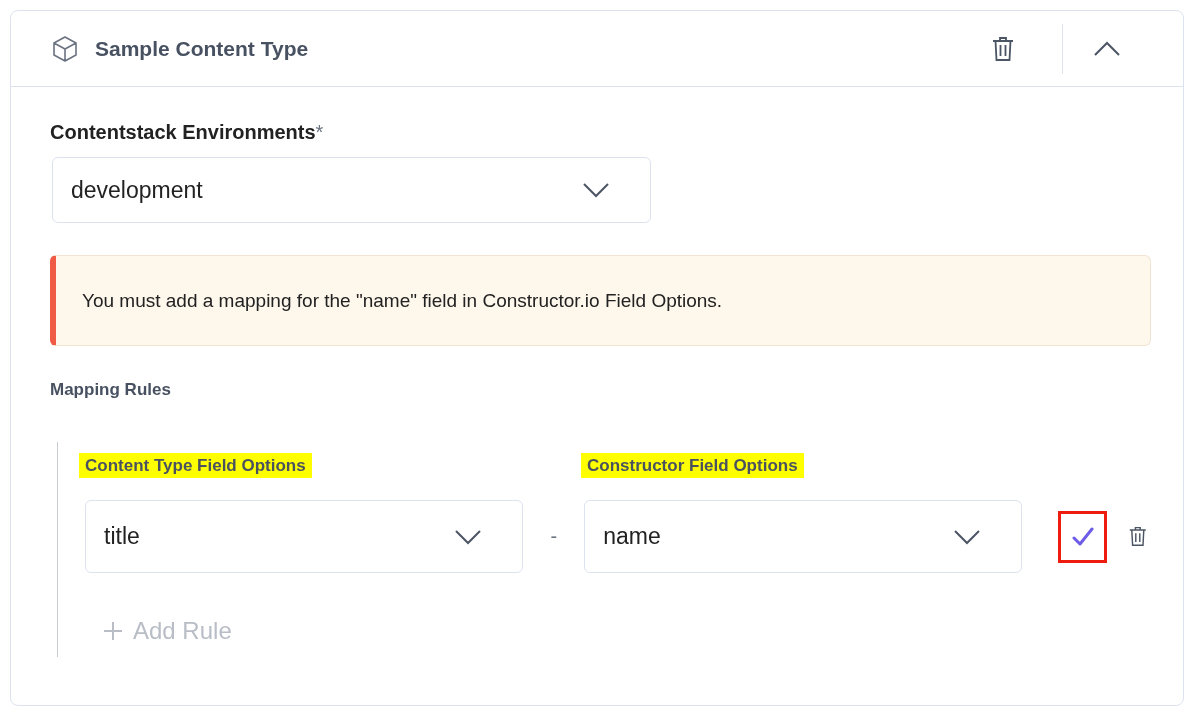  Describe the element at coordinates (65, 48) in the screenshot. I see `cube-icon` at that location.